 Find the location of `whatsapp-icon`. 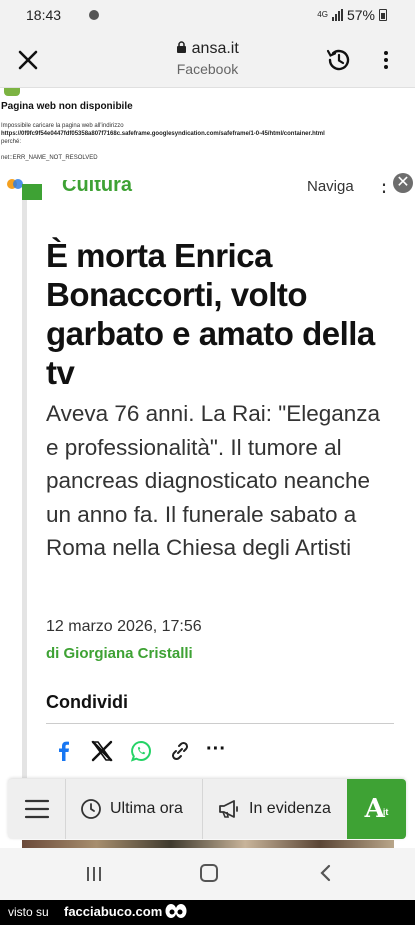

whatsapp-icon is located at coordinates (141, 751).